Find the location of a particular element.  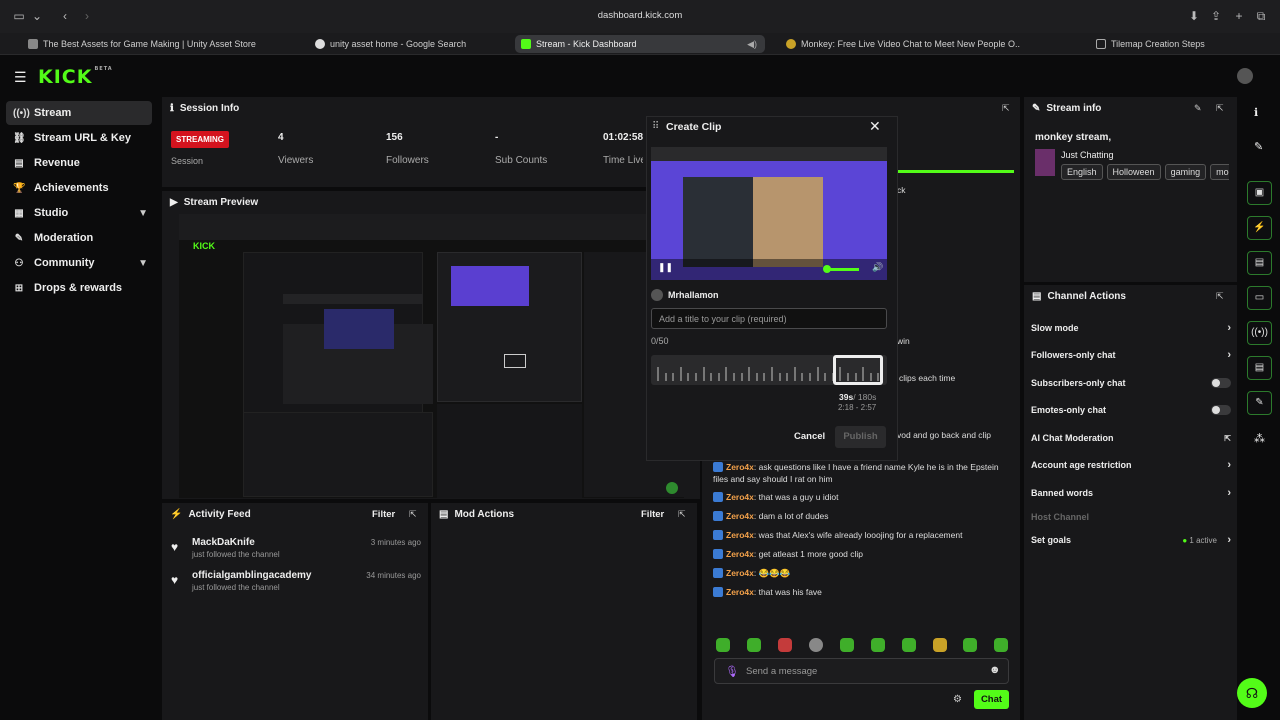

tag-gaming: gaming is located at coordinates (1185, 172).